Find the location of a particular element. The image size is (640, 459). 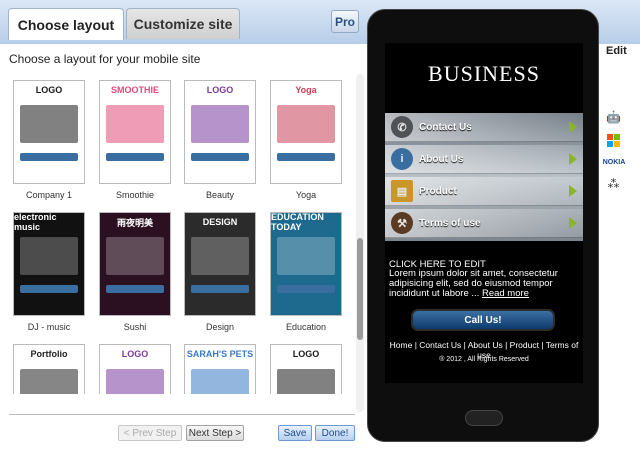

done-button: Done! is located at coordinates (335, 433).